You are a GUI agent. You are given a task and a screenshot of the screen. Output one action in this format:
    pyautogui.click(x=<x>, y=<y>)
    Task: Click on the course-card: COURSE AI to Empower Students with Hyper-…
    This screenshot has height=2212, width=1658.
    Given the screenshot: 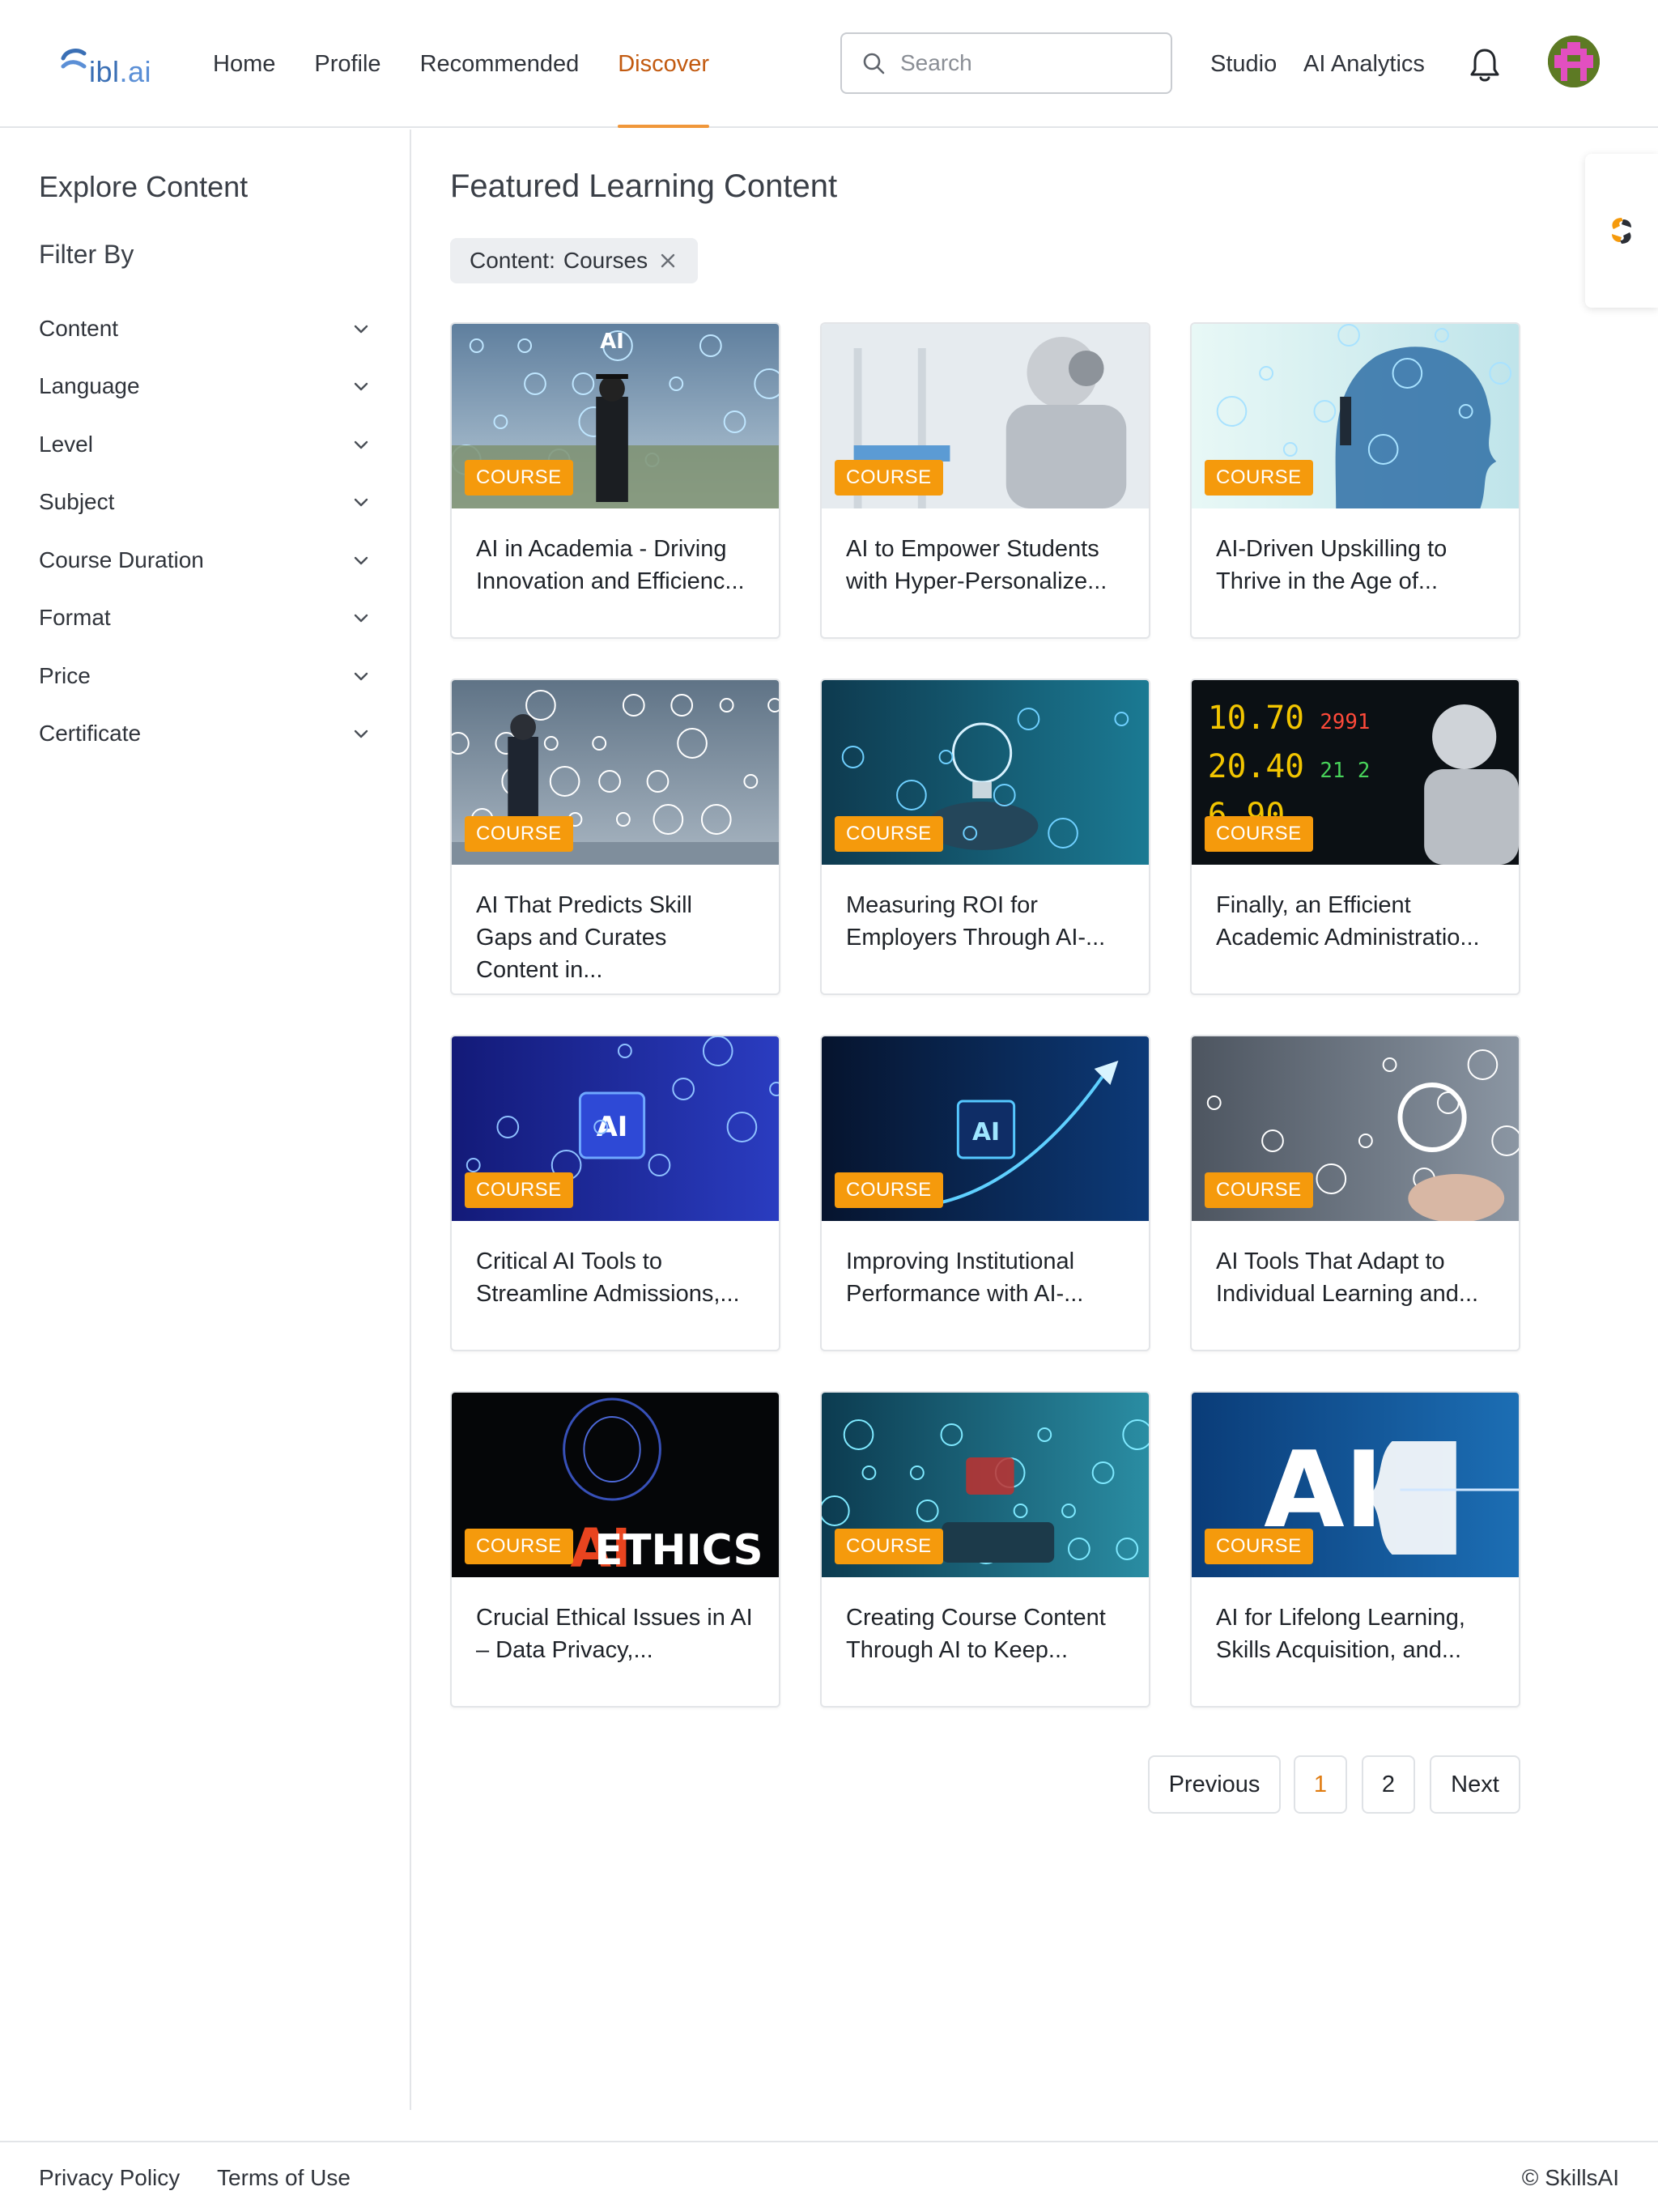 What is the action you would take?
    pyautogui.click(x=985, y=481)
    